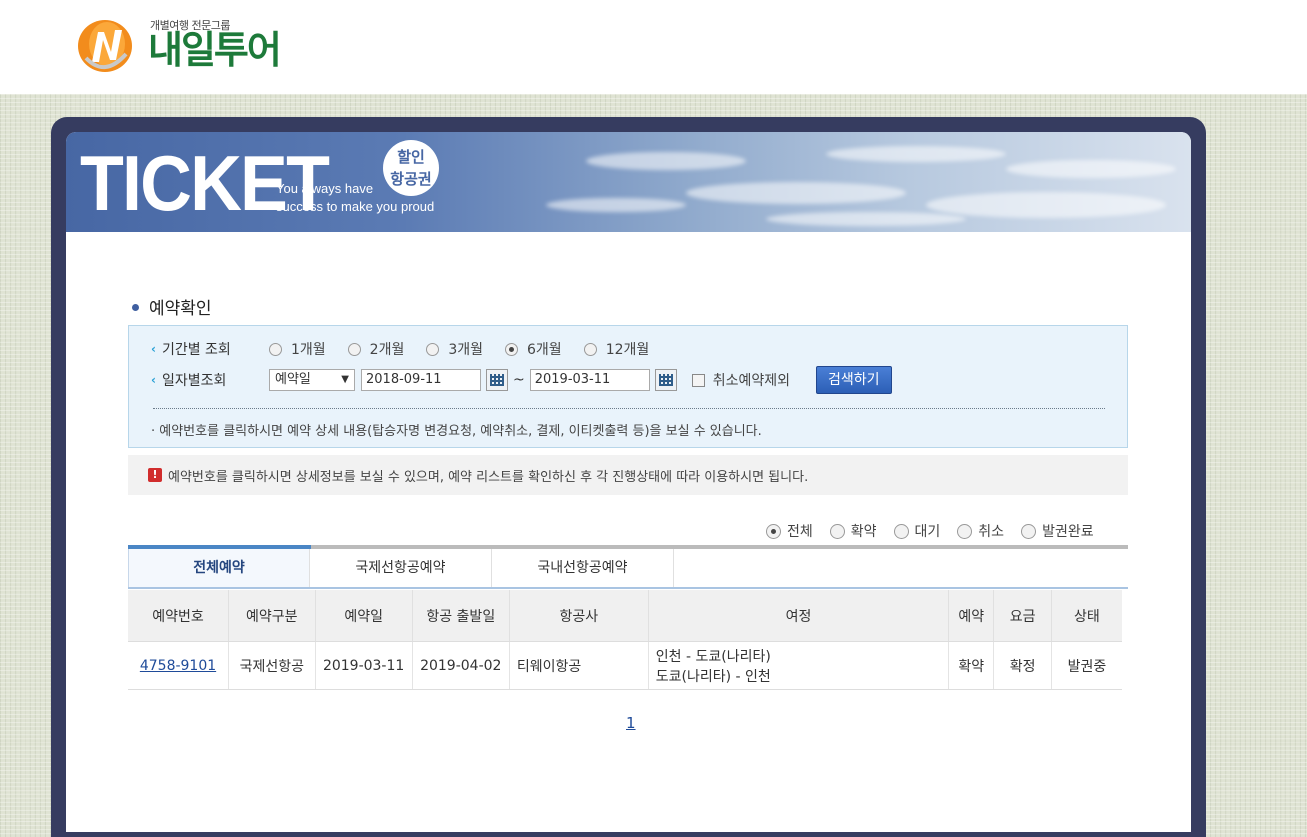 Image resolution: width=1307 pixels, height=837 pixels. What do you see at coordinates (219, 566) in the screenshot?
I see `tab-all-reservations: 전체예약` at bounding box center [219, 566].